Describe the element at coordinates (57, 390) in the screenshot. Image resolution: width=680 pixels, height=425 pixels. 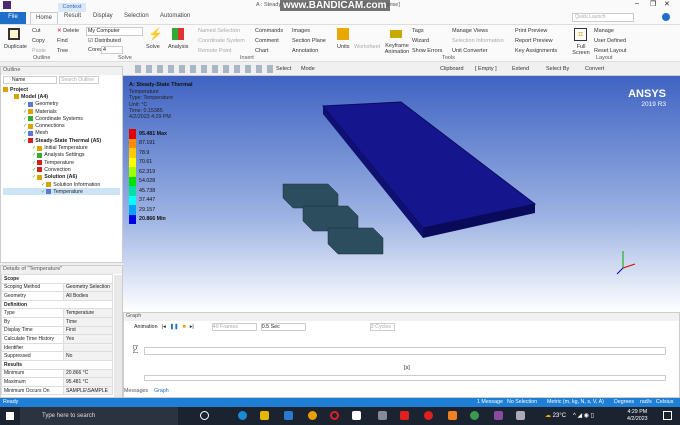
I see `details-row: Minimum Occurs On SAMPLE\SAMPLE` at that location.